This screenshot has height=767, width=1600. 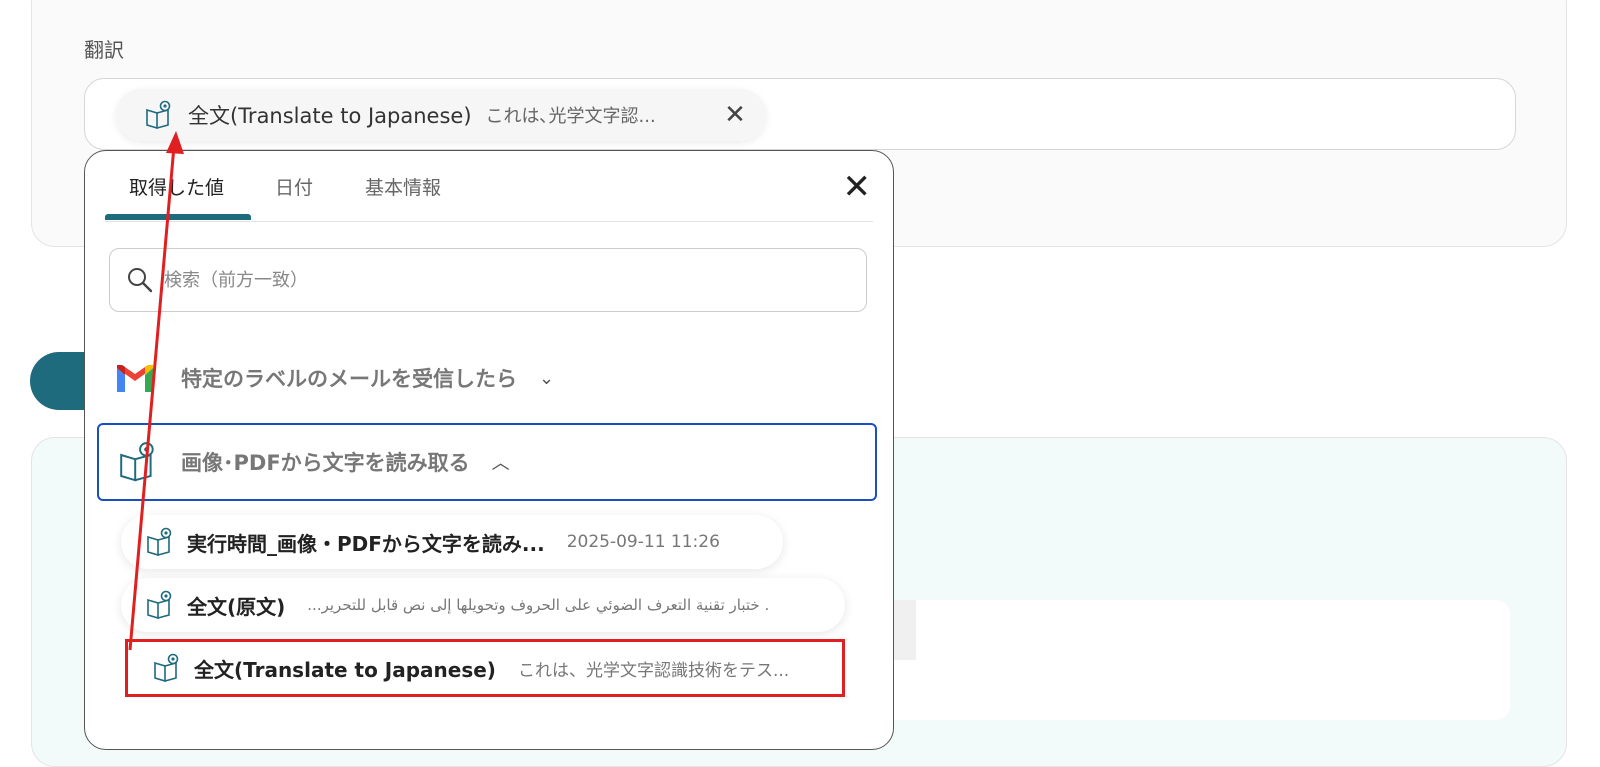 What do you see at coordinates (735, 115) in the screenshot?
I see `chip-close-icon: ✕` at bounding box center [735, 115].